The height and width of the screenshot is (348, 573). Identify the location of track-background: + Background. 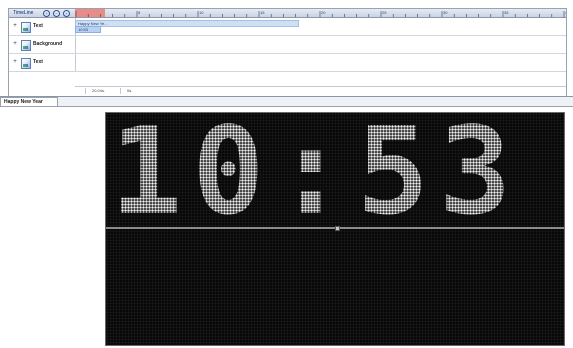
(287, 45).